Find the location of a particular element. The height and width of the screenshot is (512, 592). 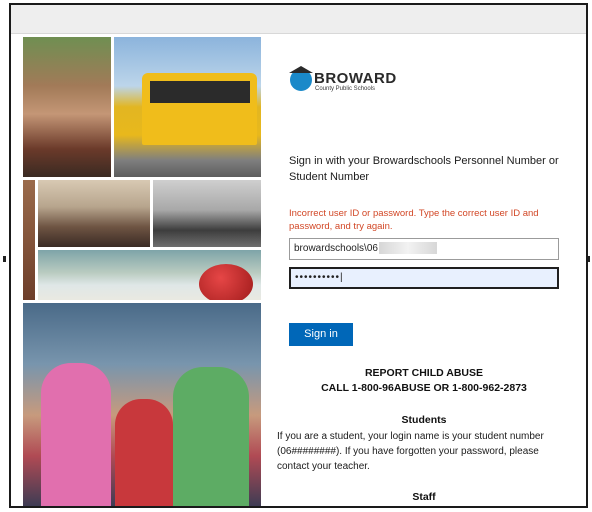

username-input: browardschools\06 is located at coordinates (424, 249).